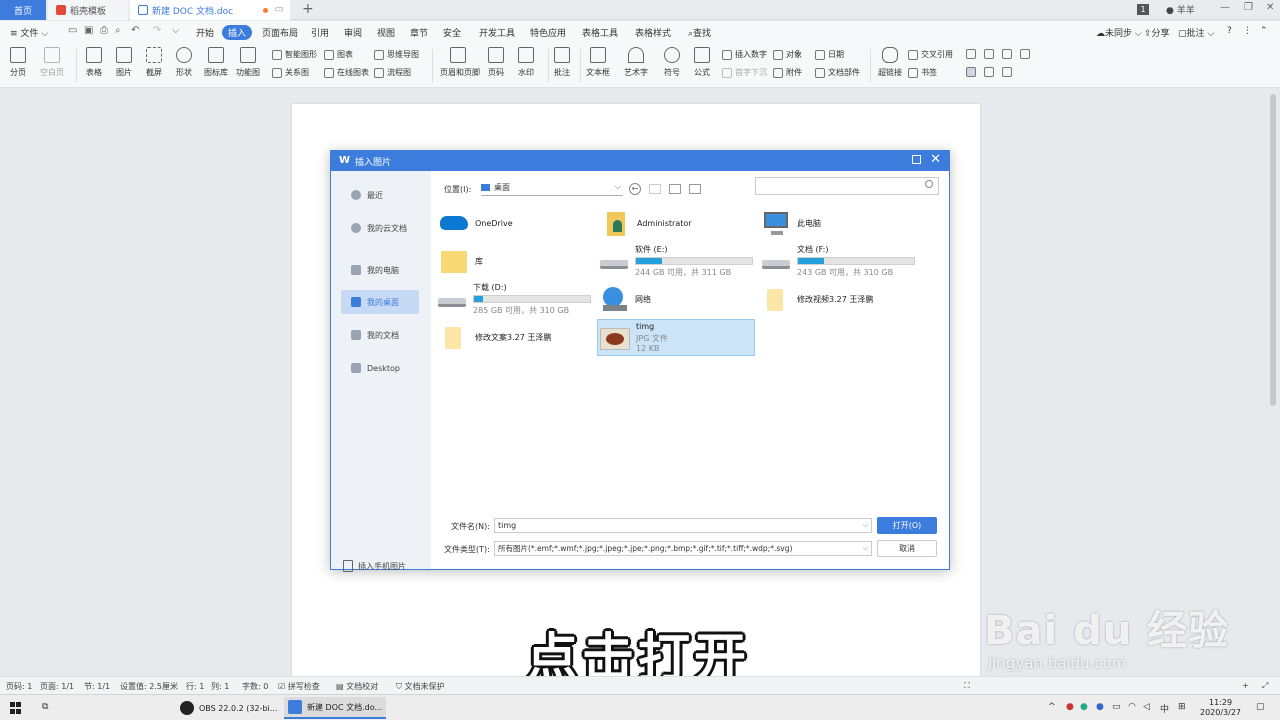 The height and width of the screenshot is (720, 1280). Describe the element at coordinates (280, 32) in the screenshot. I see `menu-page-layout: 页面布局` at that location.